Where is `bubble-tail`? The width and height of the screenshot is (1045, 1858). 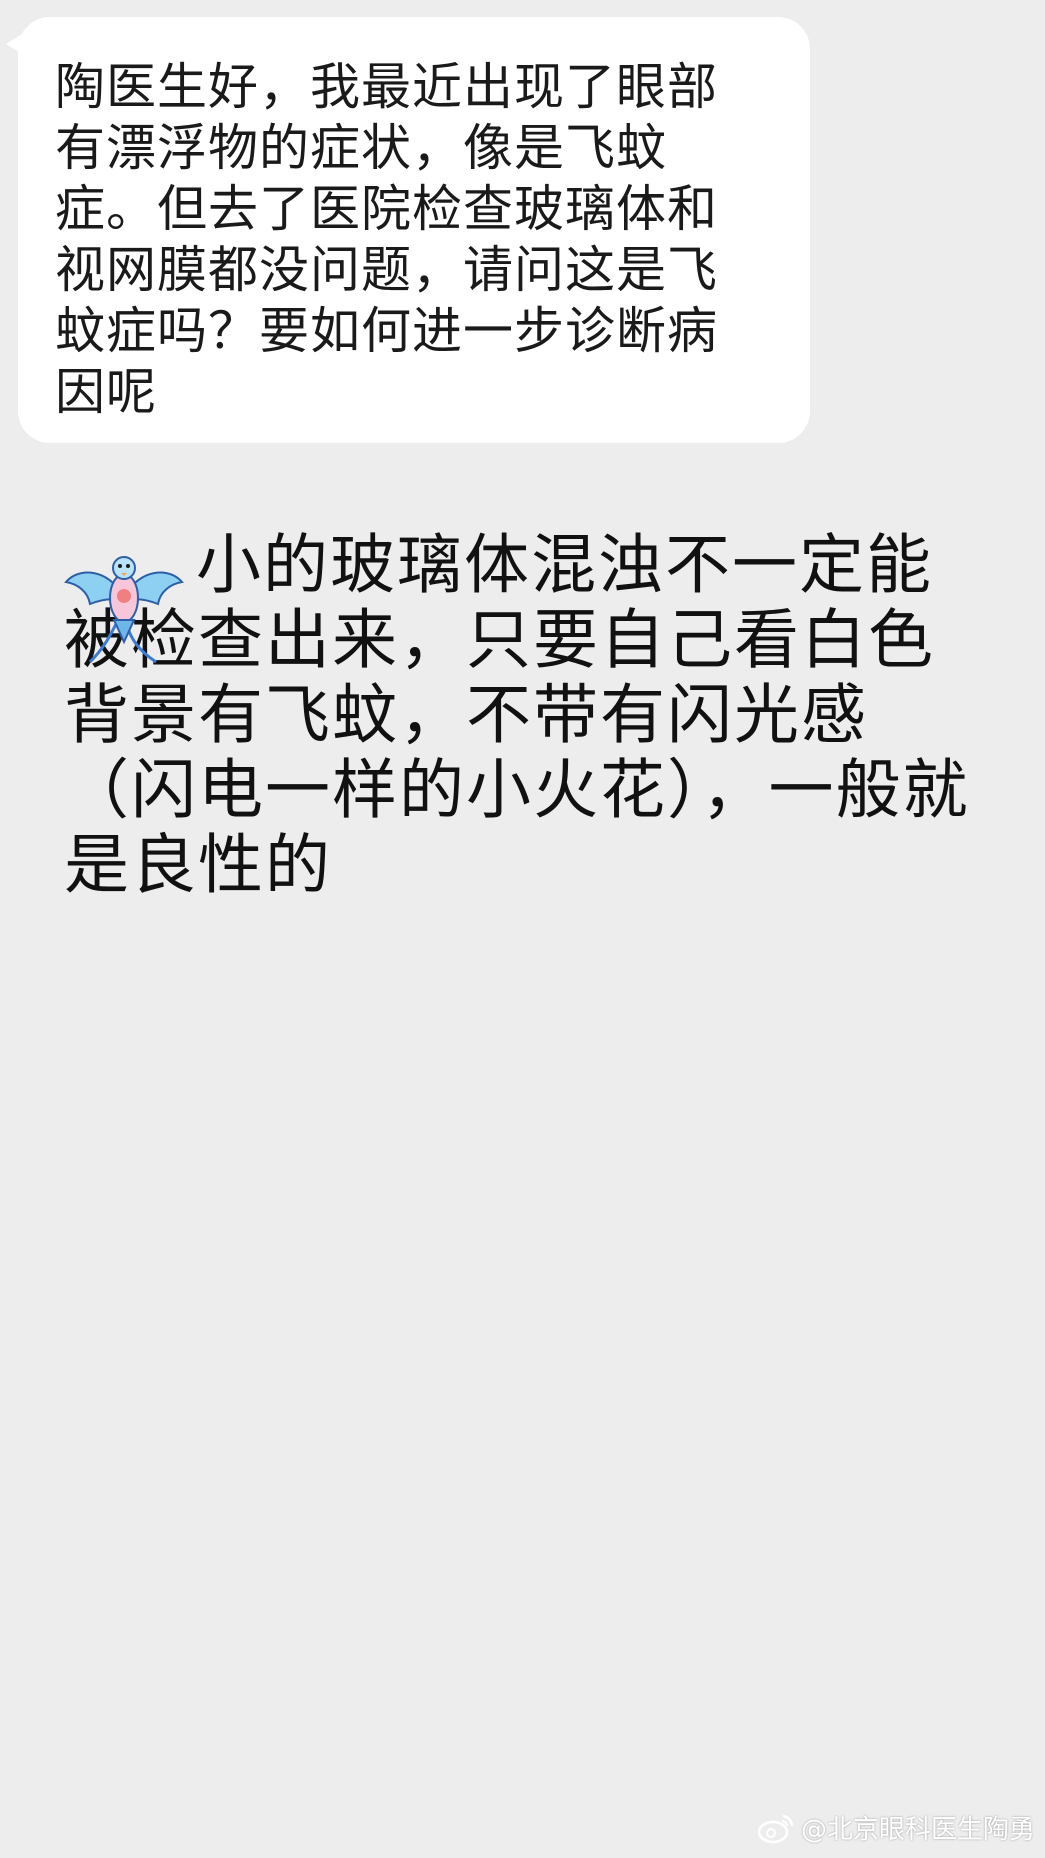
bubble-tail is located at coordinates (14, 44).